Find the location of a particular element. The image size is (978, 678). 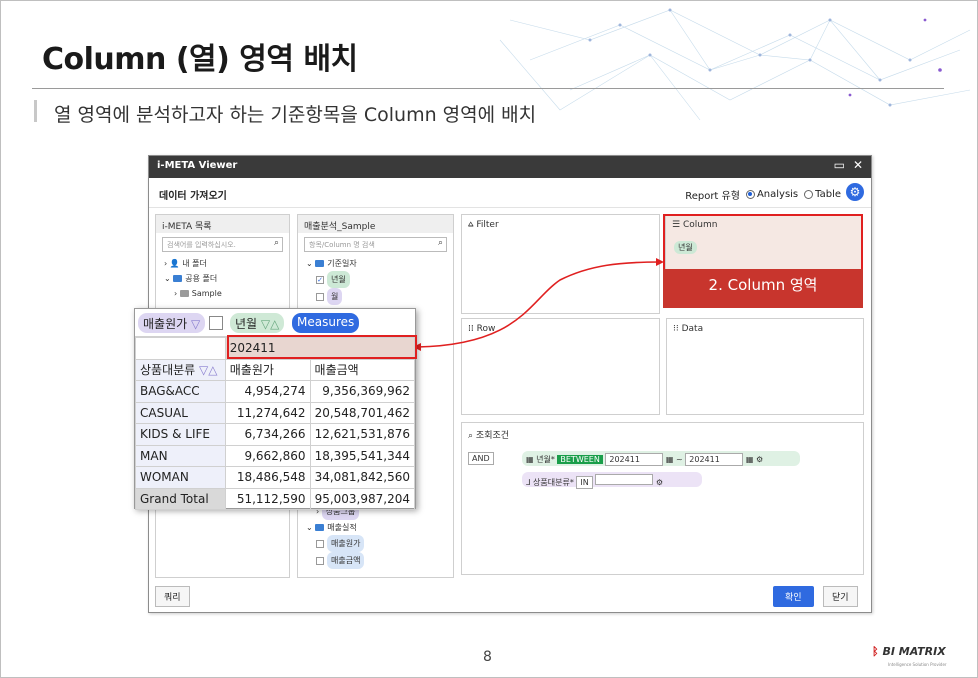

table-row: KIDS & LIFE 6,734,266 12,621,531,876 is located at coordinates (275, 434).